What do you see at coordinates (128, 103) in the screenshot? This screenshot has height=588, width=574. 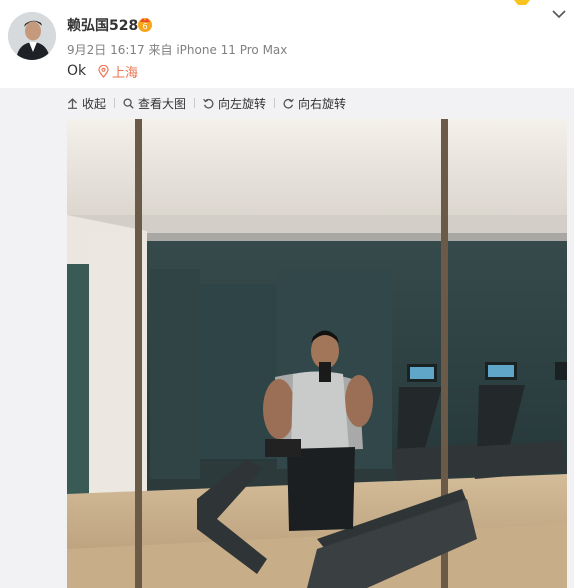 I see `magnify-icon` at bounding box center [128, 103].